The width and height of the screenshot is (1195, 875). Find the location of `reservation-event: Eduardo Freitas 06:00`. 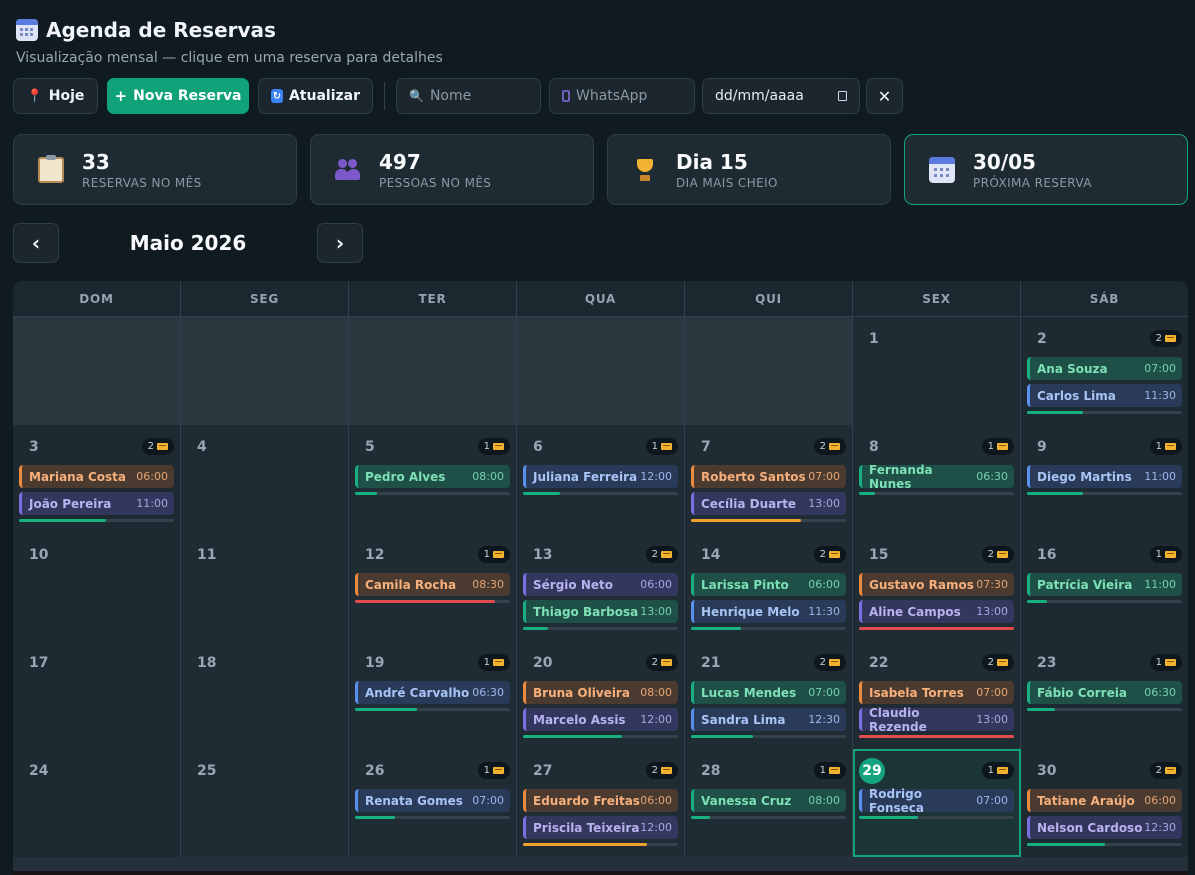

reservation-event: Eduardo Freitas 06:00 is located at coordinates (600, 800).